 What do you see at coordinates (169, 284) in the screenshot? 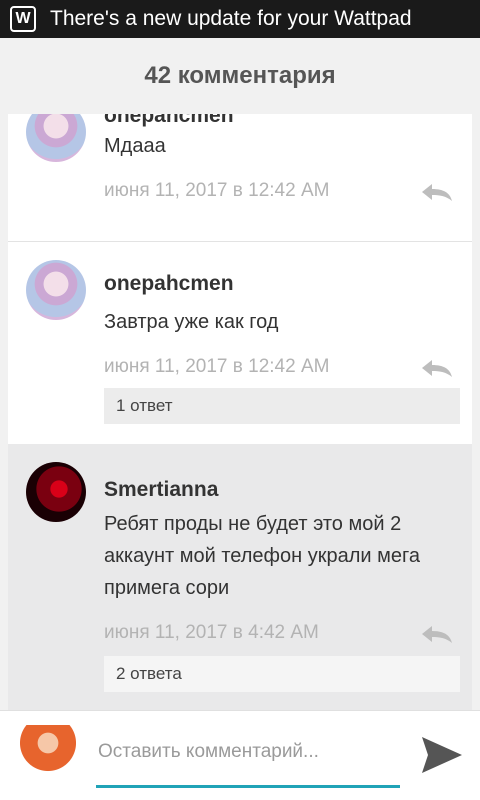
I see `comment-username: onepahcmen` at bounding box center [169, 284].